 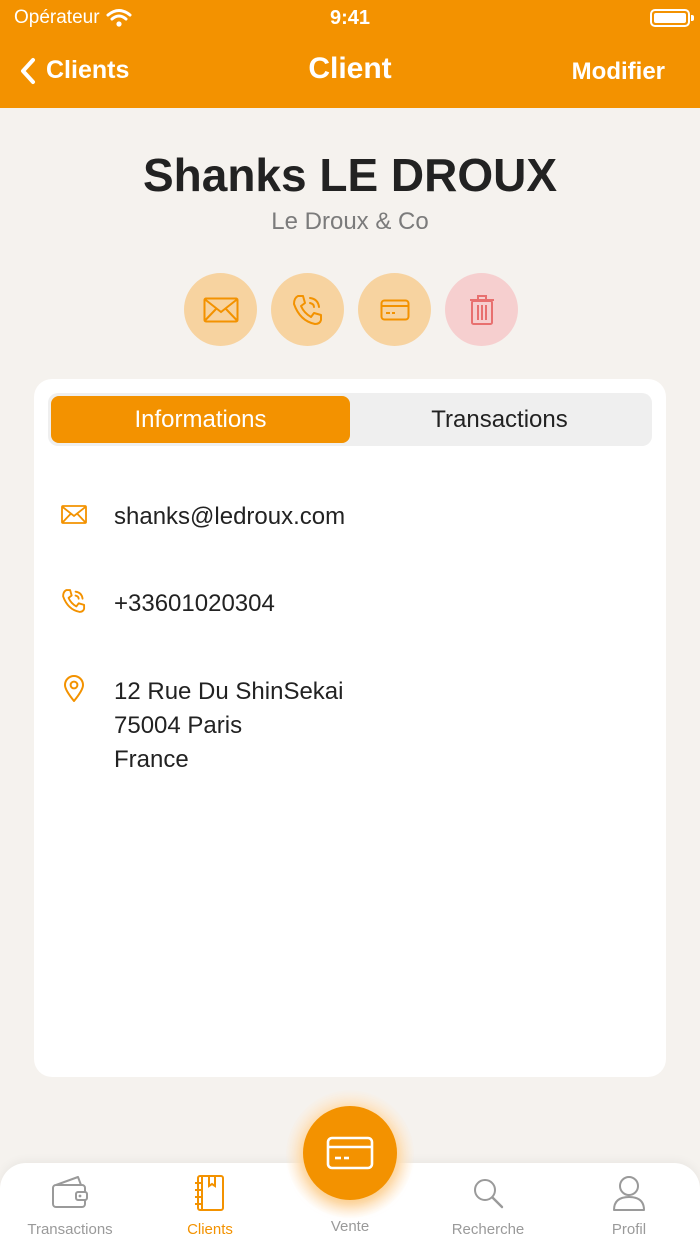 I want to click on tab-profil-label: Profil, so click(x=629, y=1229).